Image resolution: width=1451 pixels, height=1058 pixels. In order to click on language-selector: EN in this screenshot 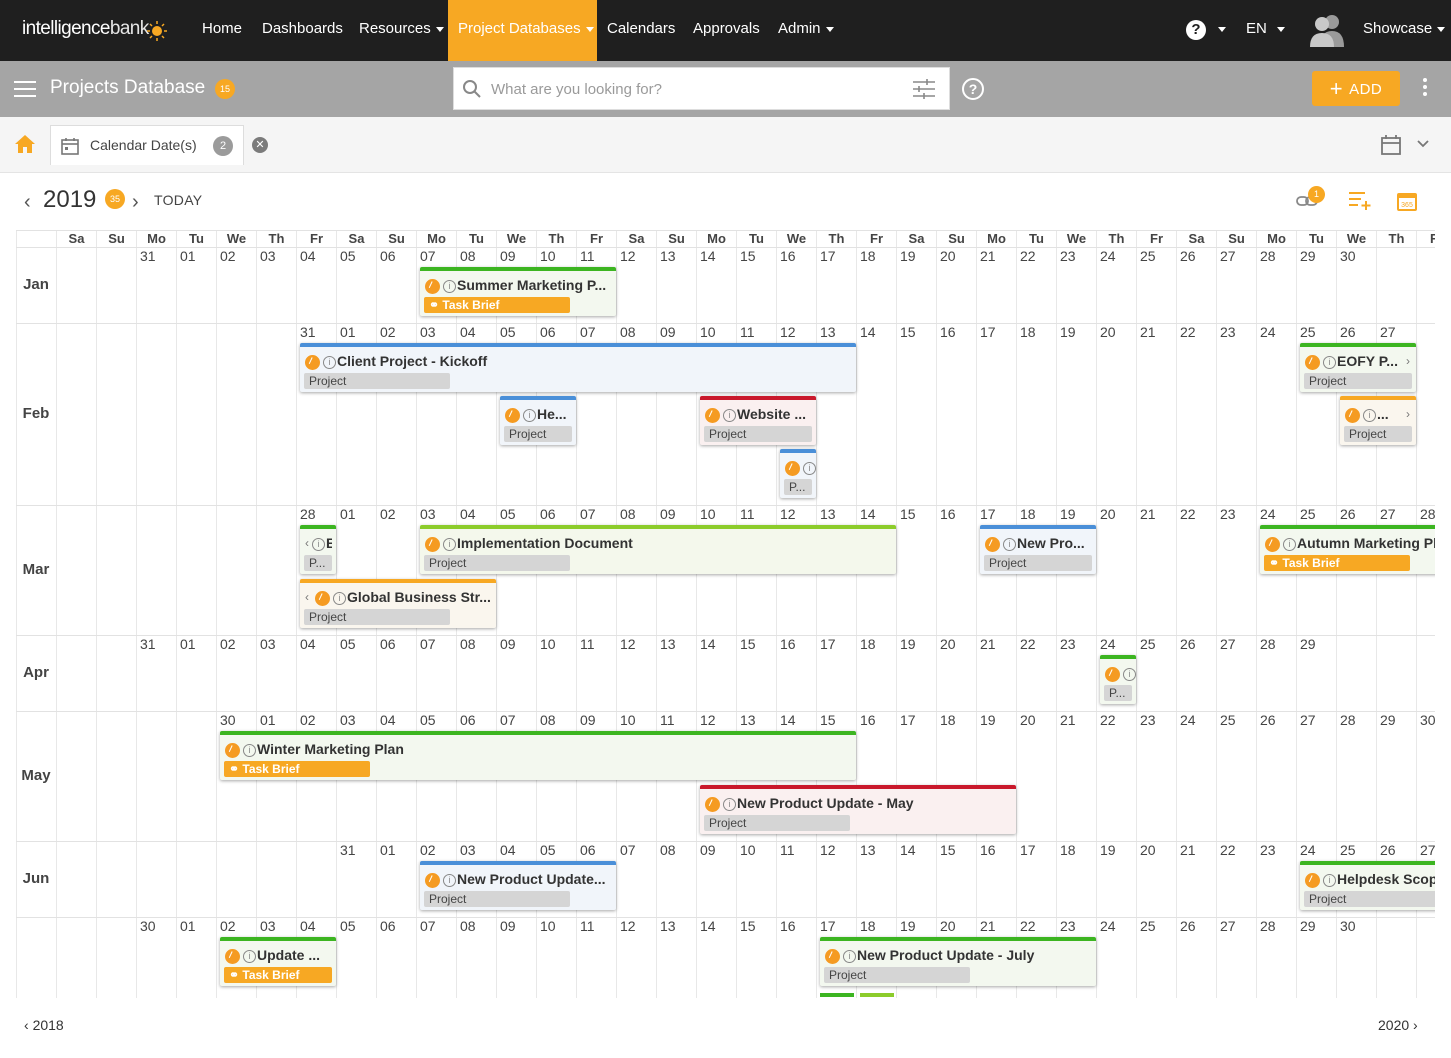, I will do `click(1265, 30)`.